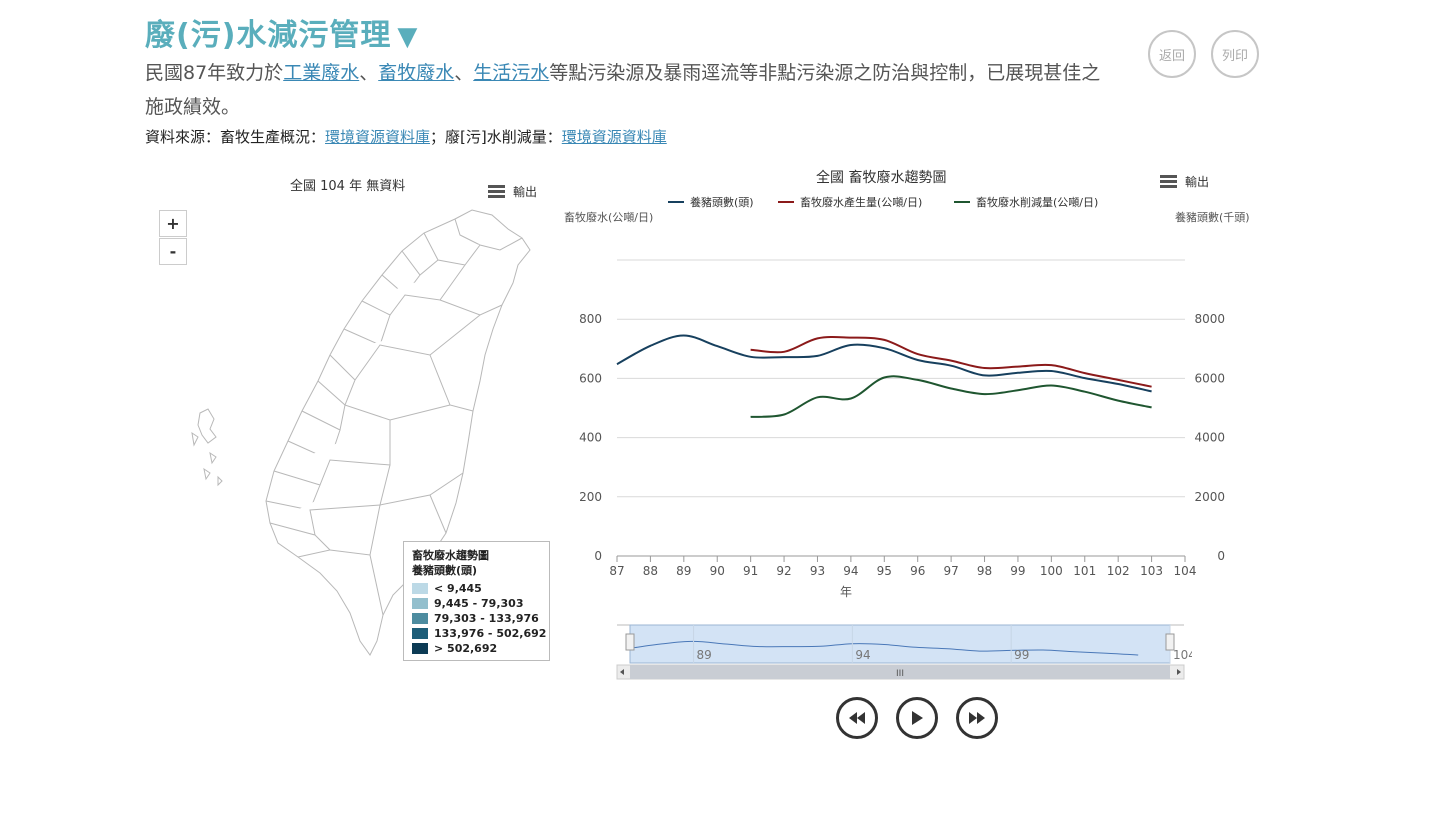  Describe the element at coordinates (846, 592) in the screenshot. I see `x-axis-title: 年` at that location.